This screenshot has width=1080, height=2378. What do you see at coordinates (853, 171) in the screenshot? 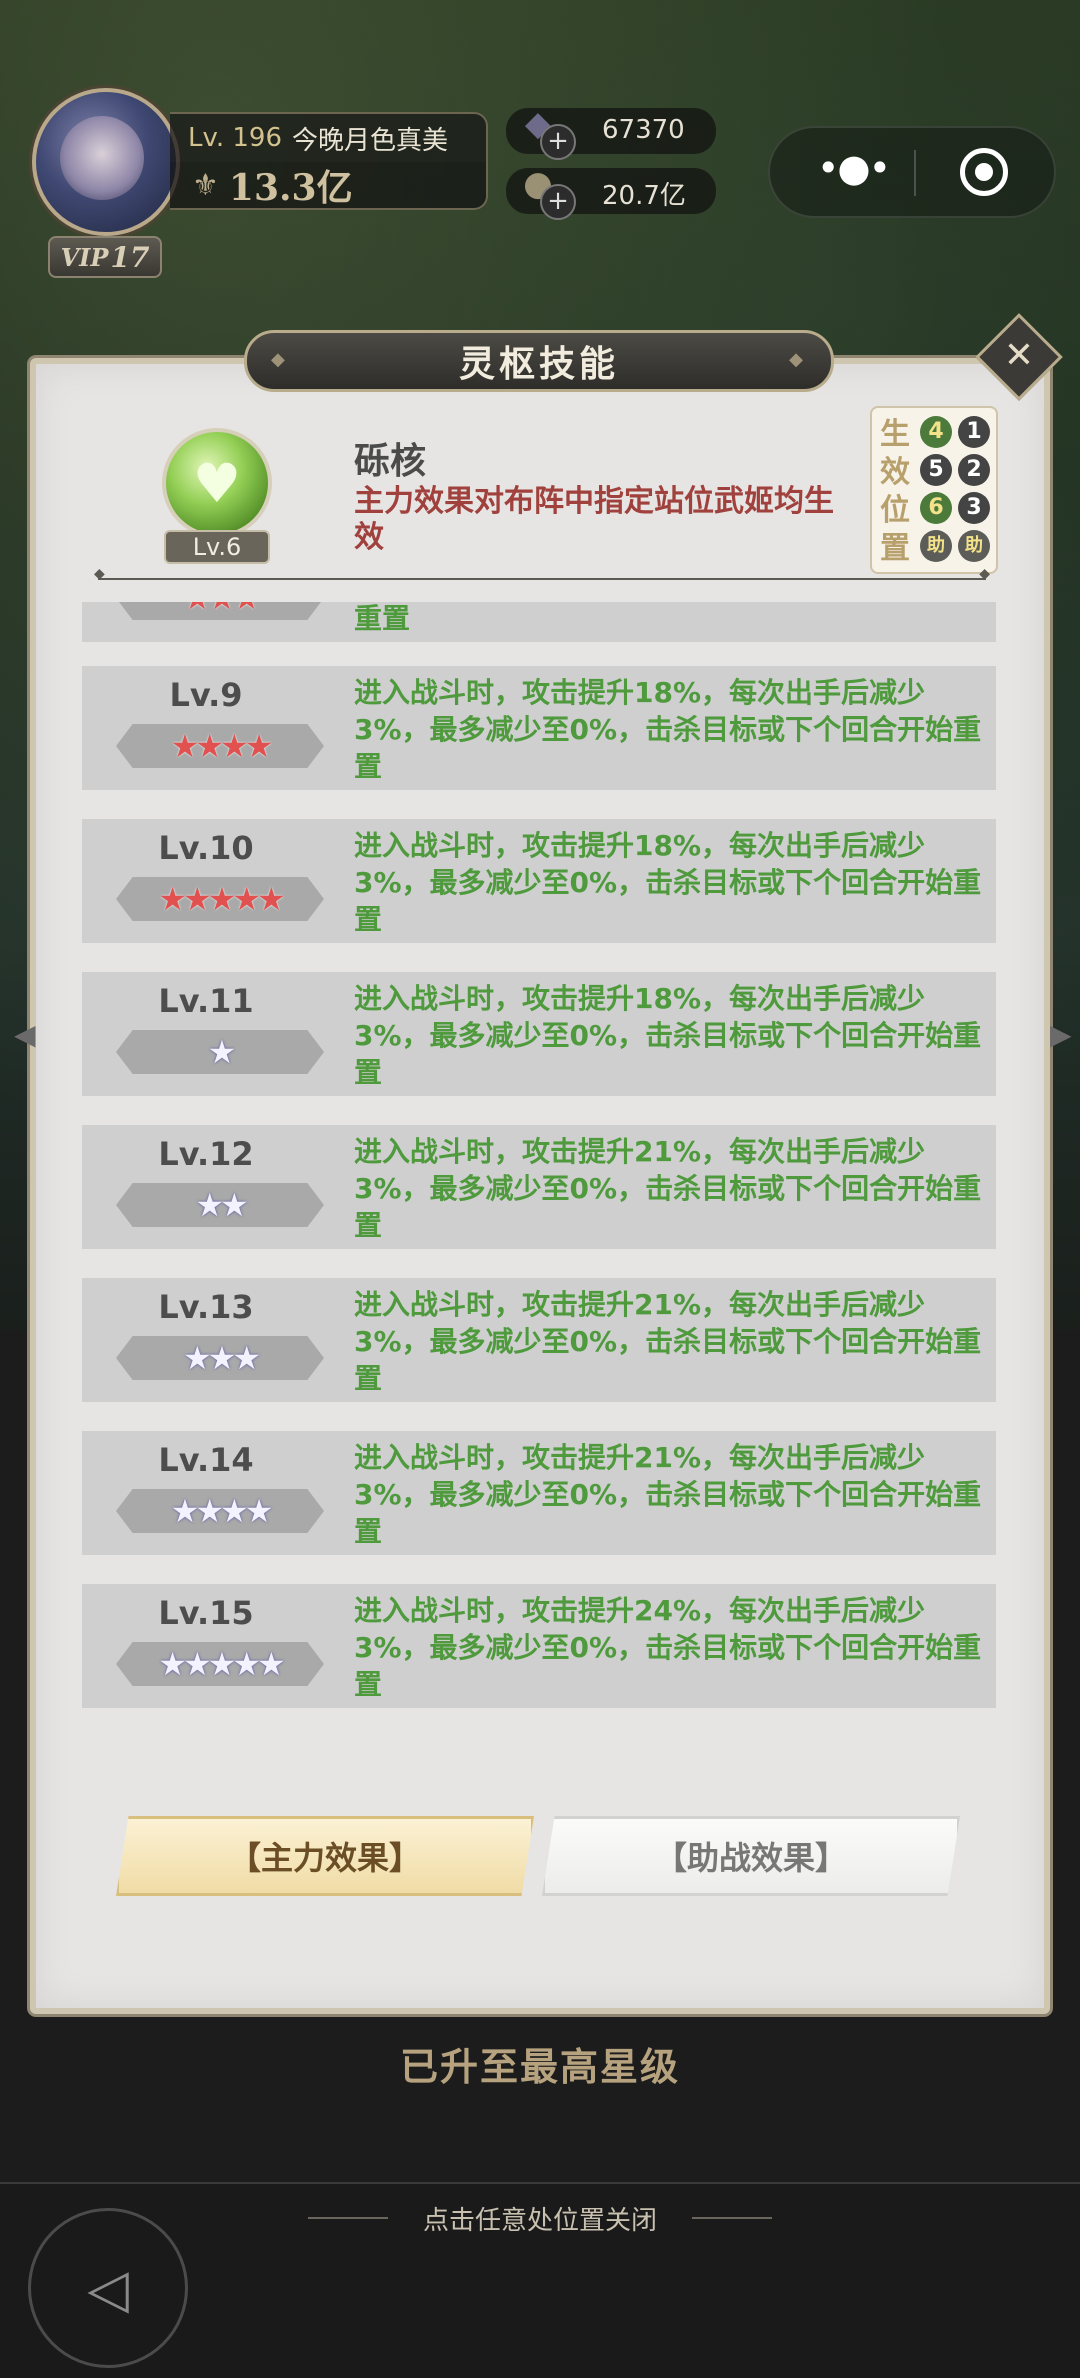
I see `more-menu-icon: •●•` at bounding box center [853, 171].